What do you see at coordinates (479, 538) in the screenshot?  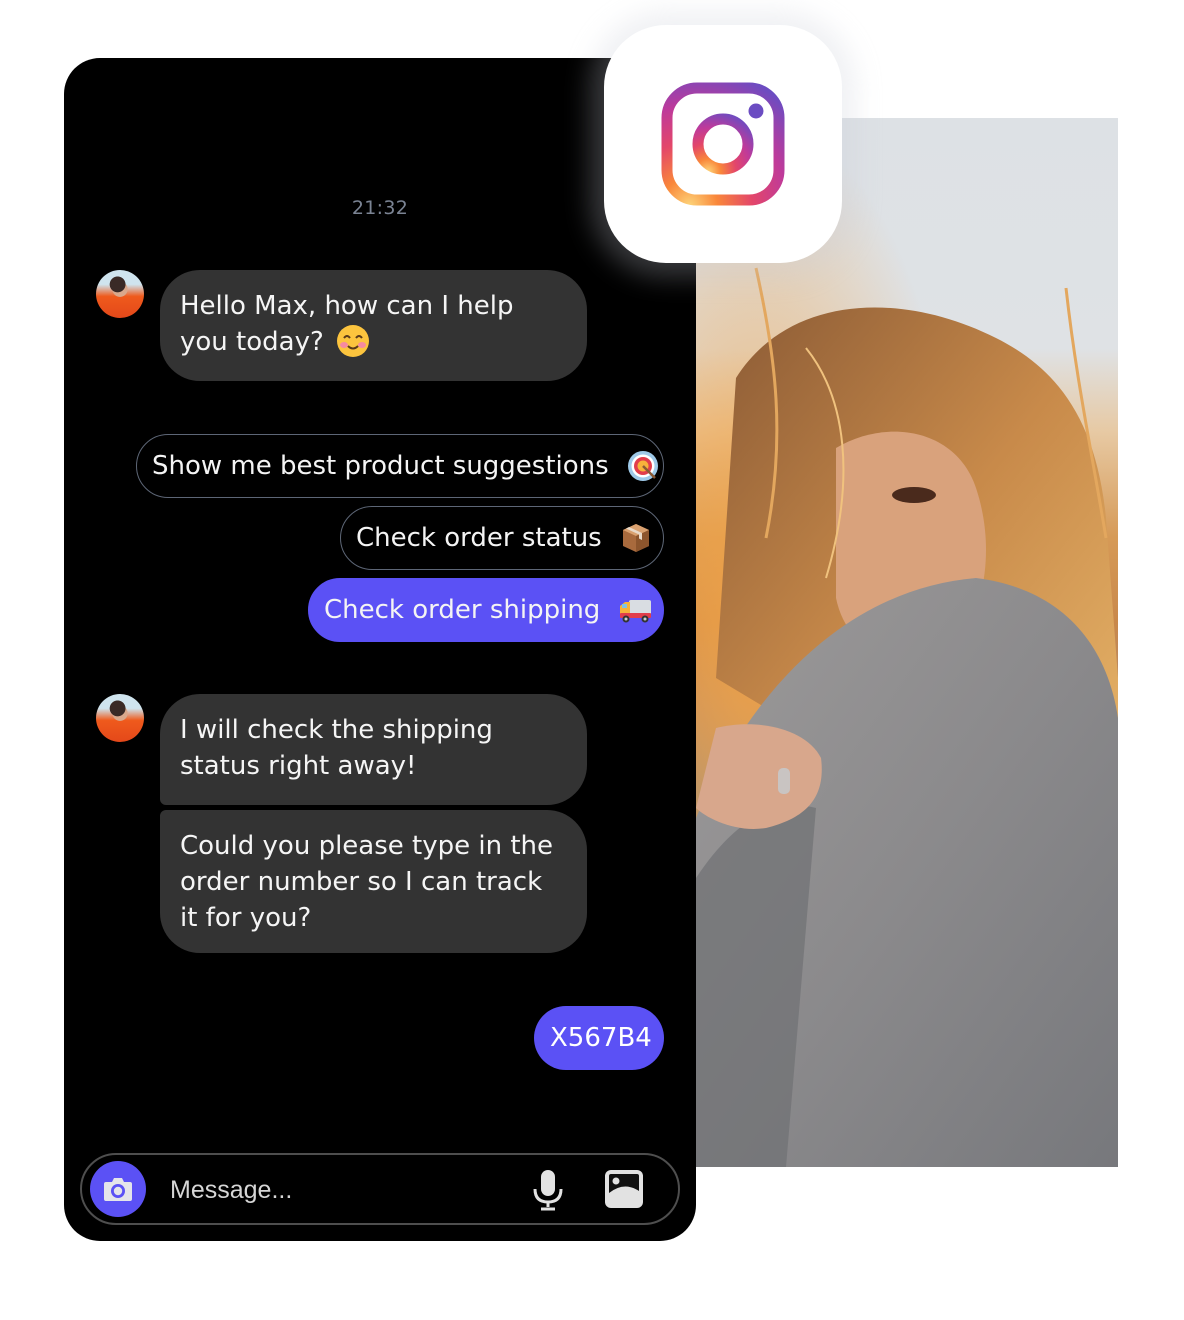 I see `quick-reply-label: Check order status` at bounding box center [479, 538].